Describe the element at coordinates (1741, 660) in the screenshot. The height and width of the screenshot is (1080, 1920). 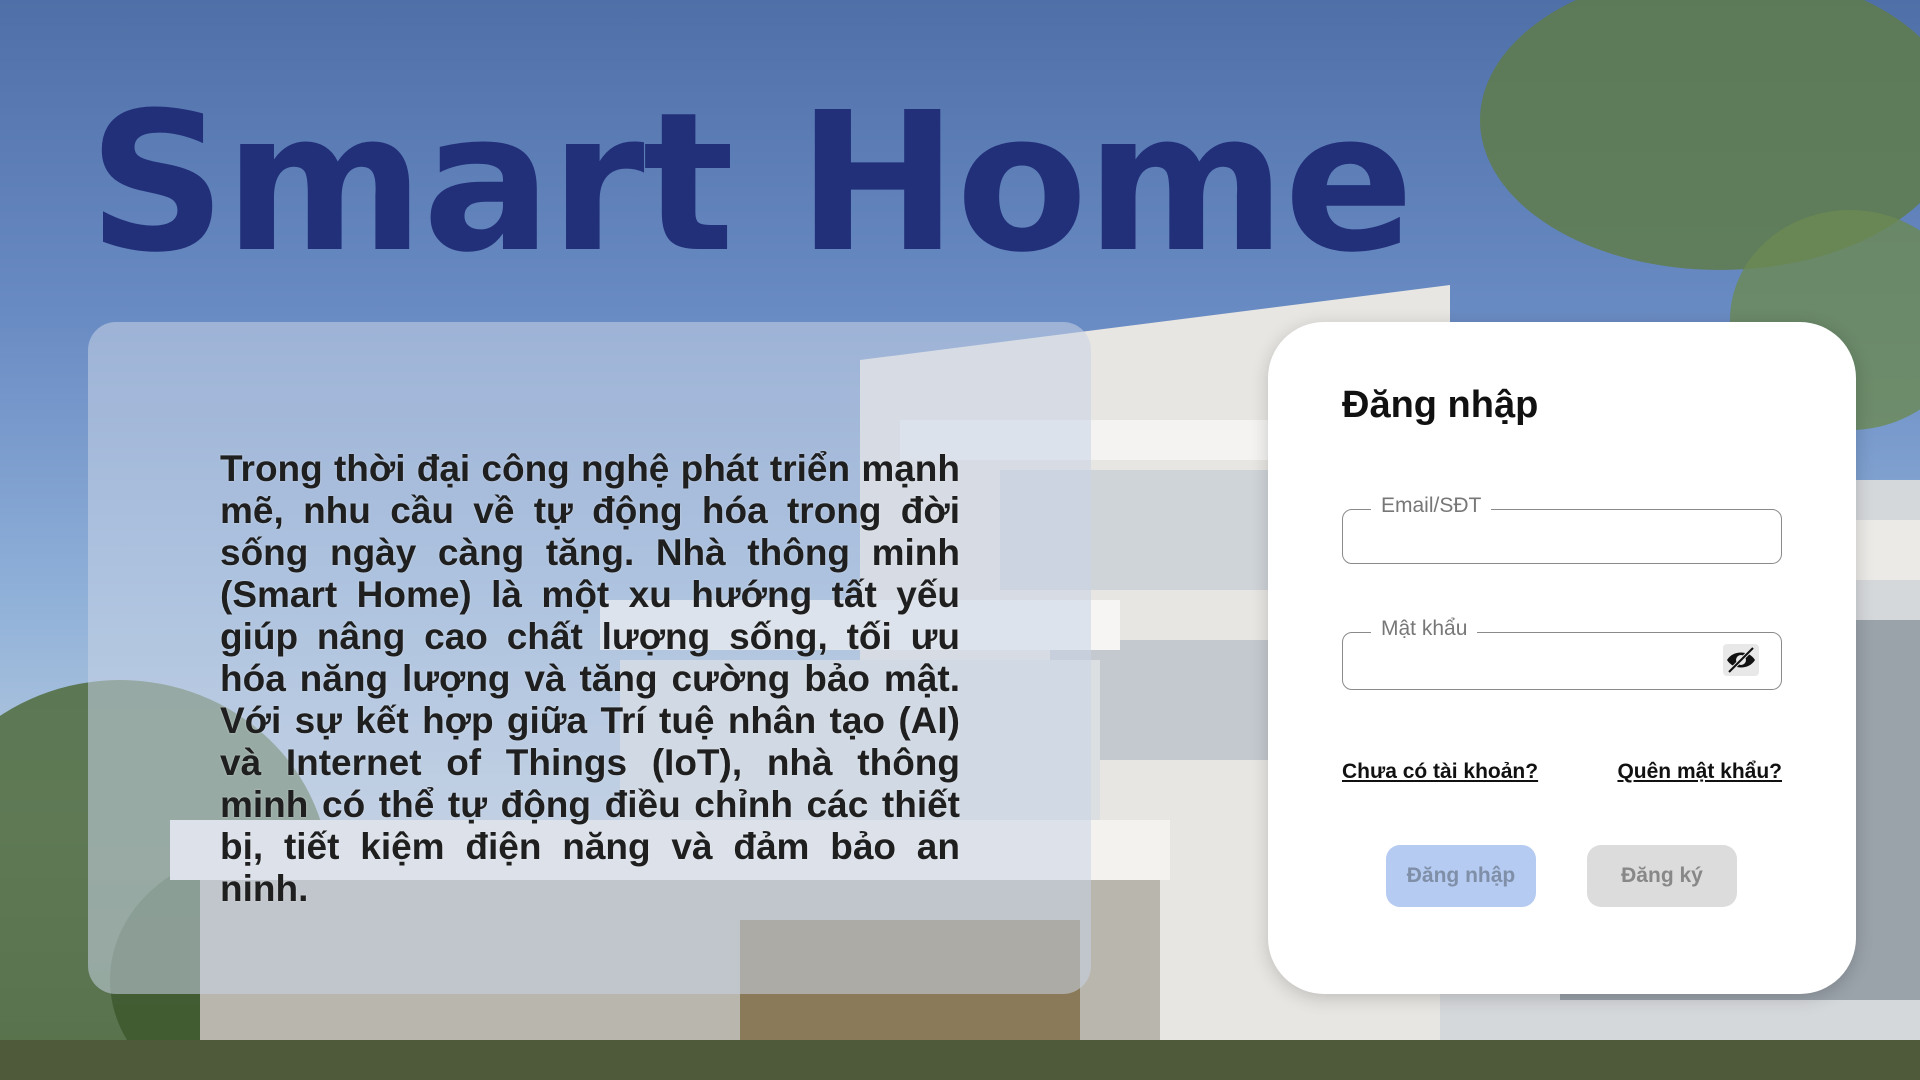
I see `eye-slash-icon` at that location.